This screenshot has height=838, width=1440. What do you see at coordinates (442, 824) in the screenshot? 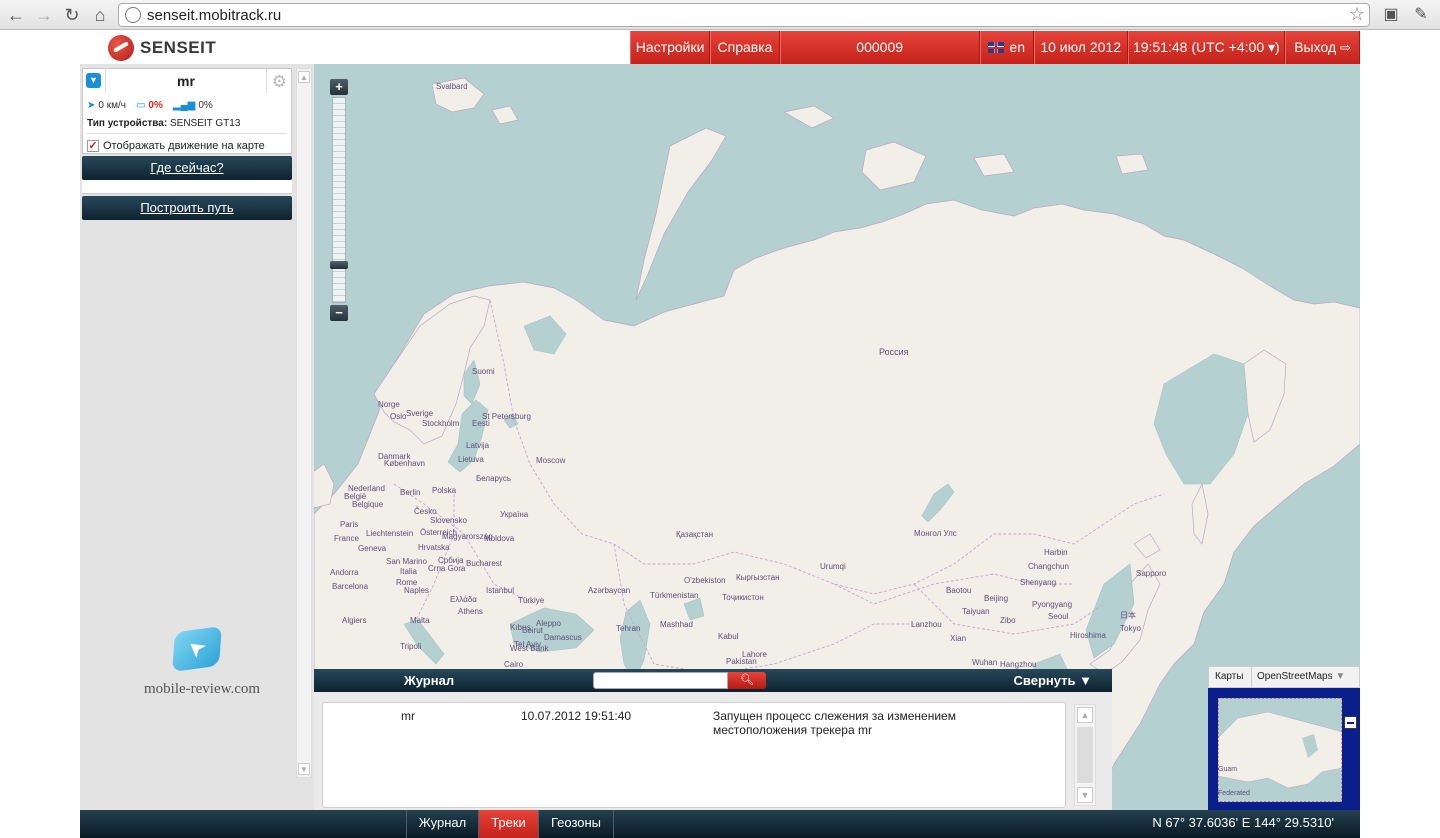
I see `tab-journal: Журнал` at bounding box center [442, 824].